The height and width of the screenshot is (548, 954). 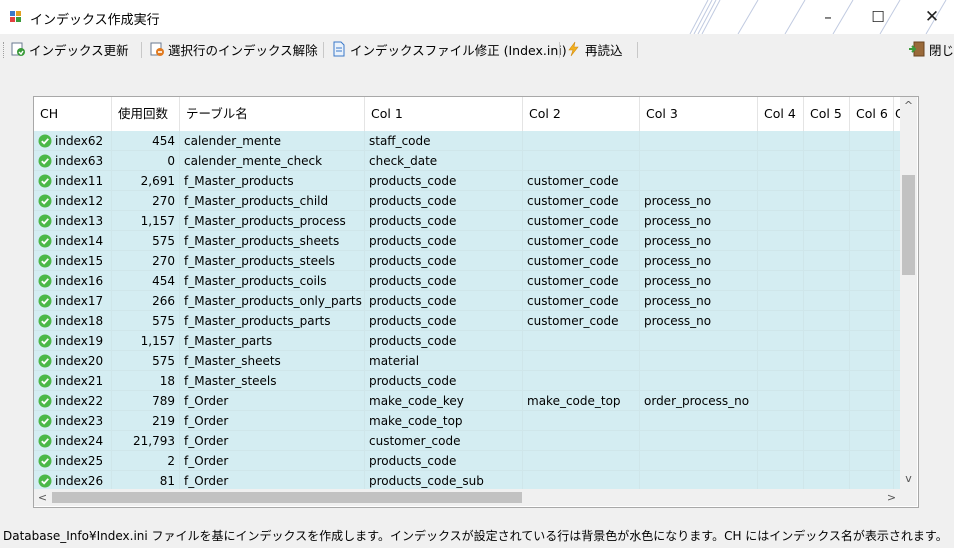 I want to click on table-row: index24 21,793 f_Order customer_code, so click(x=468, y=441).